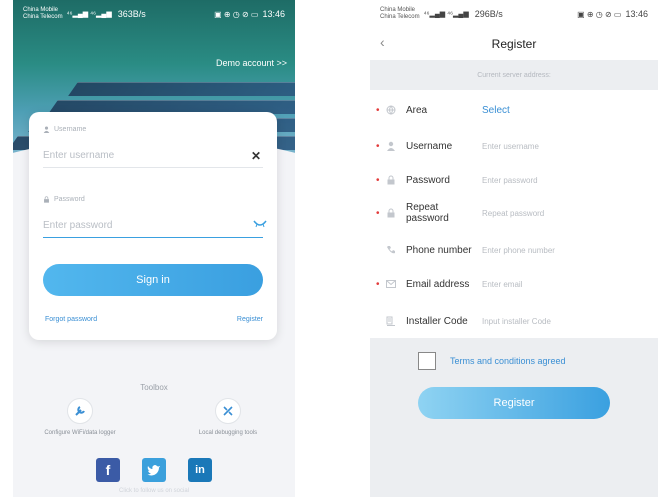 This screenshot has width=666, height=497. I want to click on phone-row: Phone number, so click(514, 250).